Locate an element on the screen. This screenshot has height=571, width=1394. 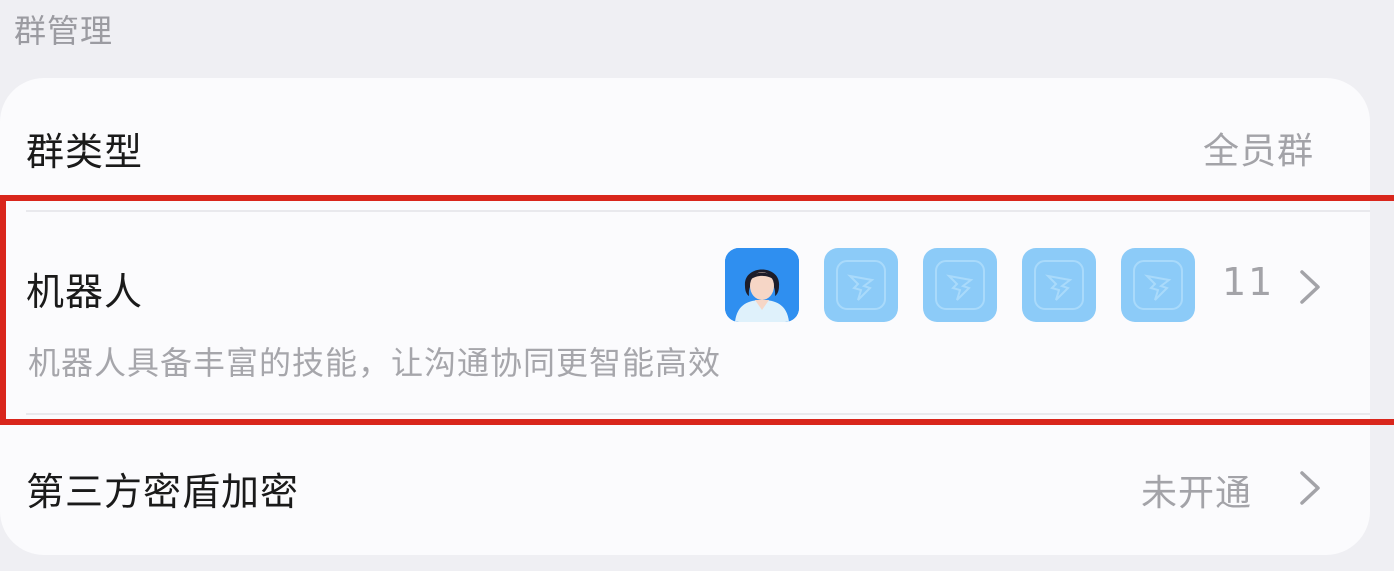
encryption-status: 未开通 is located at coordinates (1197, 493).